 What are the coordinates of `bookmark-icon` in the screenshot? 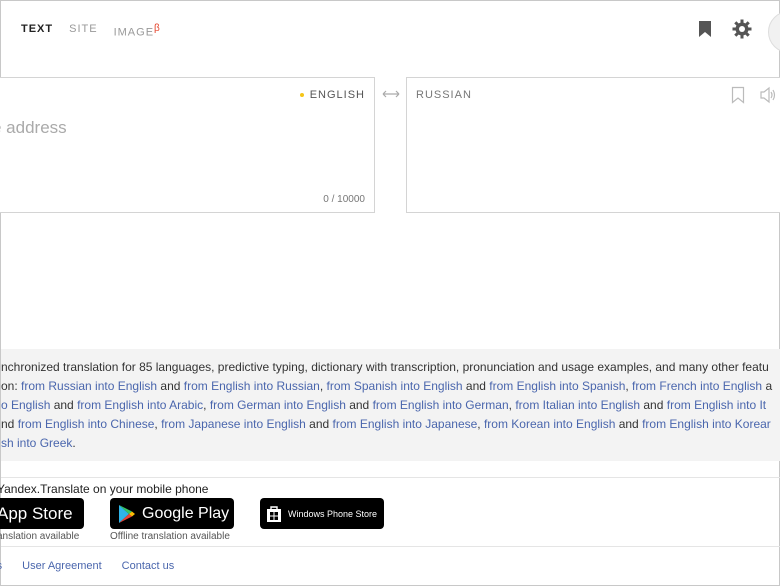 It's located at (705, 31).